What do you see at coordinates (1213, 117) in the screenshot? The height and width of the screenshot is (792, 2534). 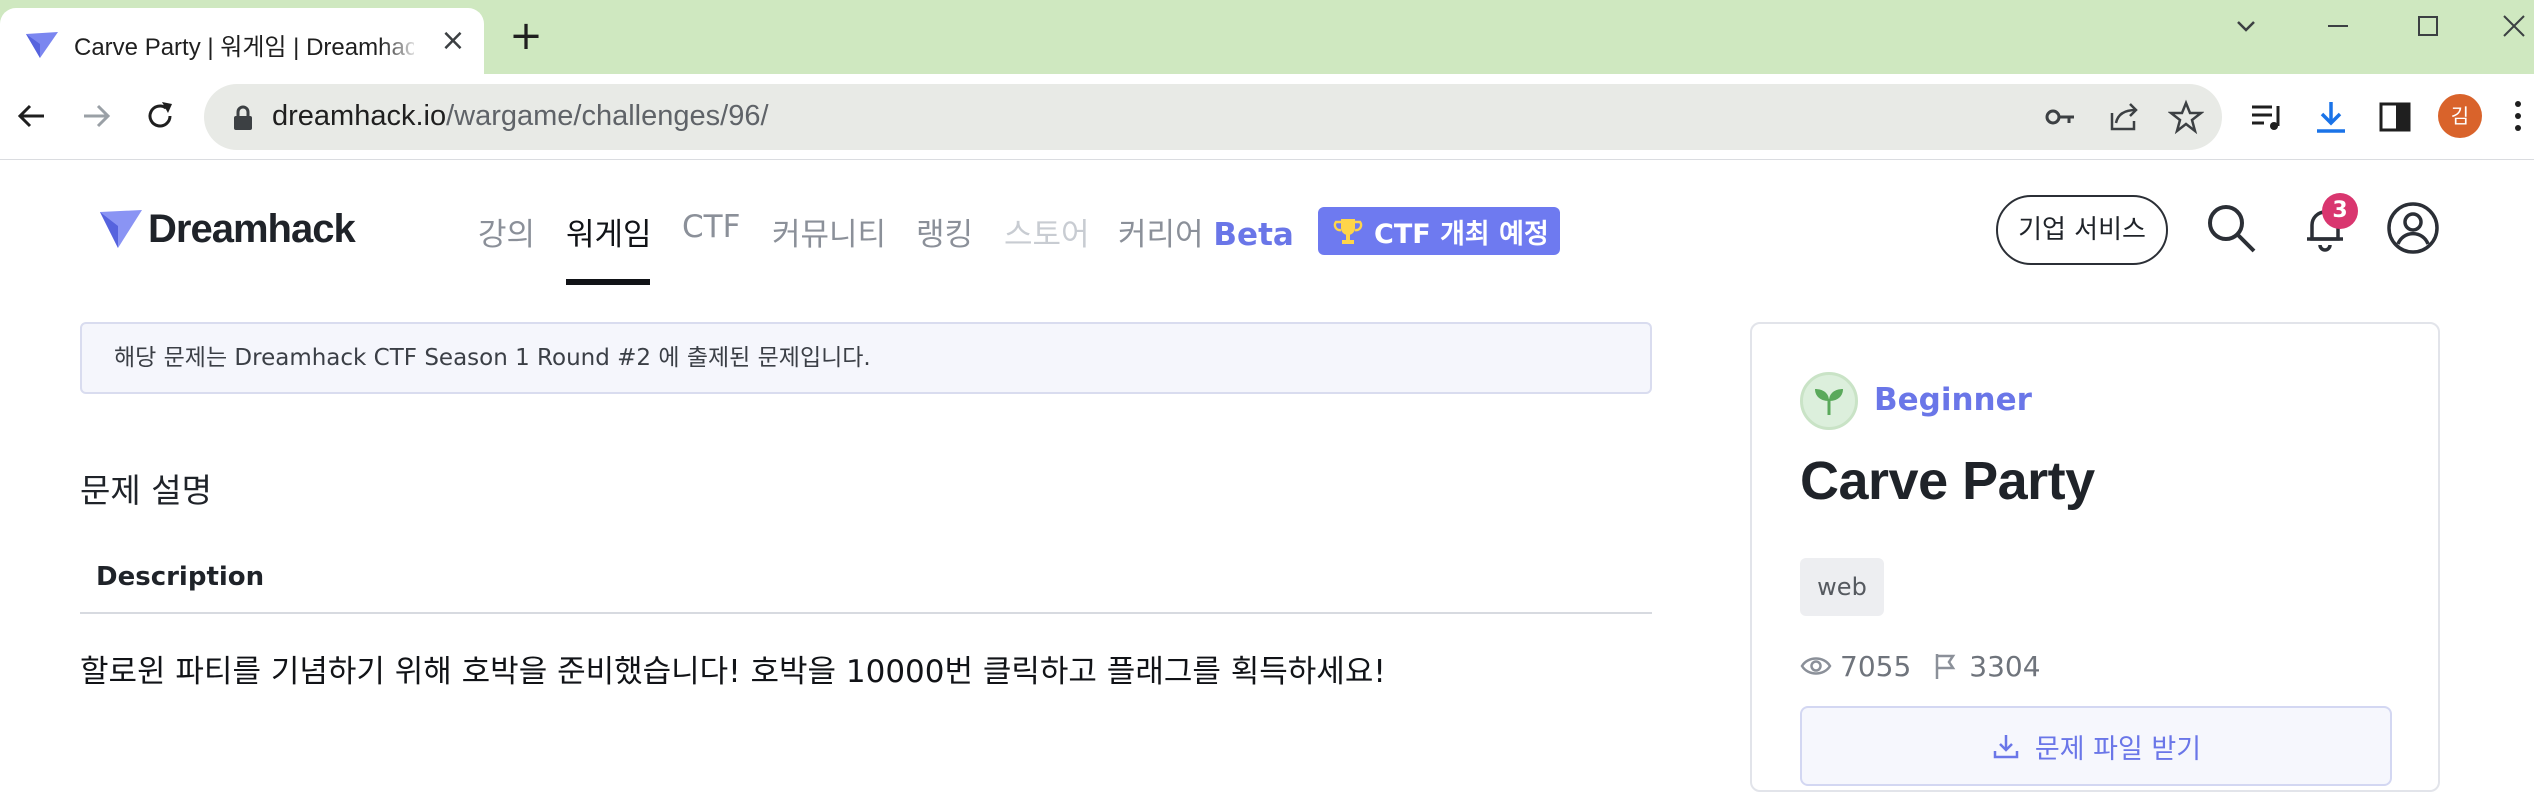 I see `address-bar: dreamhack.io/wargame/challenges/96/` at bounding box center [1213, 117].